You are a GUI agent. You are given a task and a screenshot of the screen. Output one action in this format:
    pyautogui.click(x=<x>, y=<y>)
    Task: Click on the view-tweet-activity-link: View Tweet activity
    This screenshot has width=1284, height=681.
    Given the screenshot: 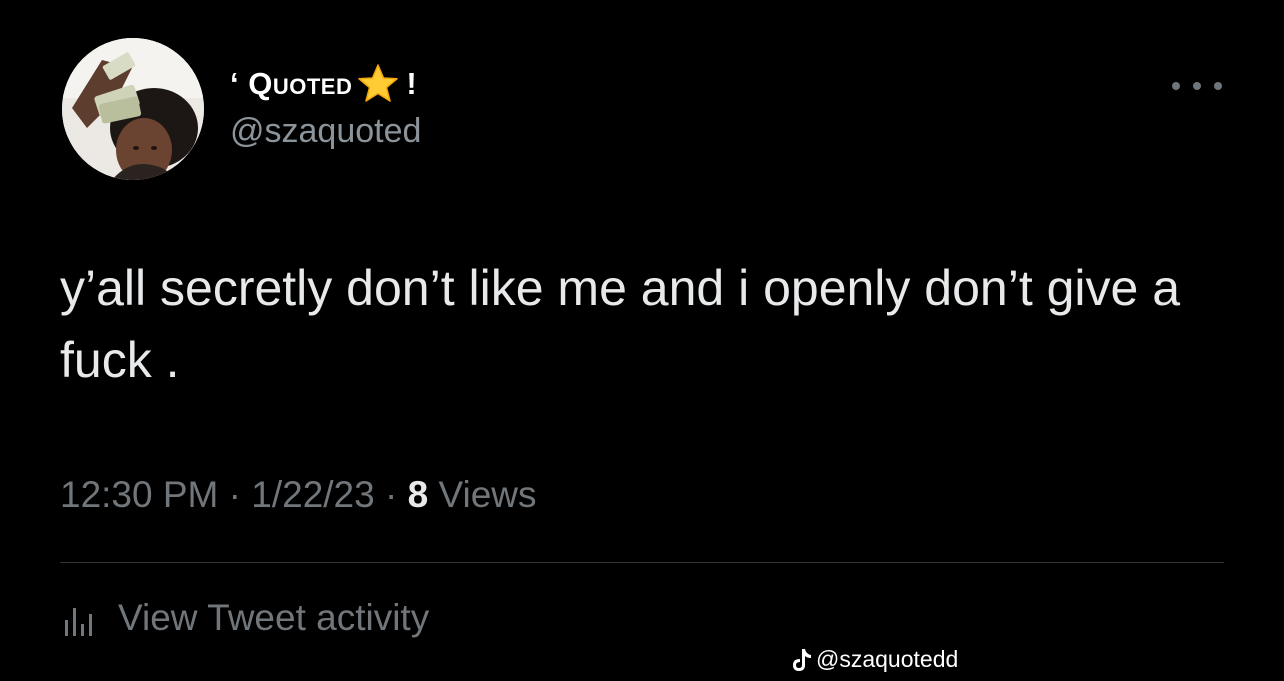 What is the action you would take?
    pyautogui.click(x=244, y=618)
    